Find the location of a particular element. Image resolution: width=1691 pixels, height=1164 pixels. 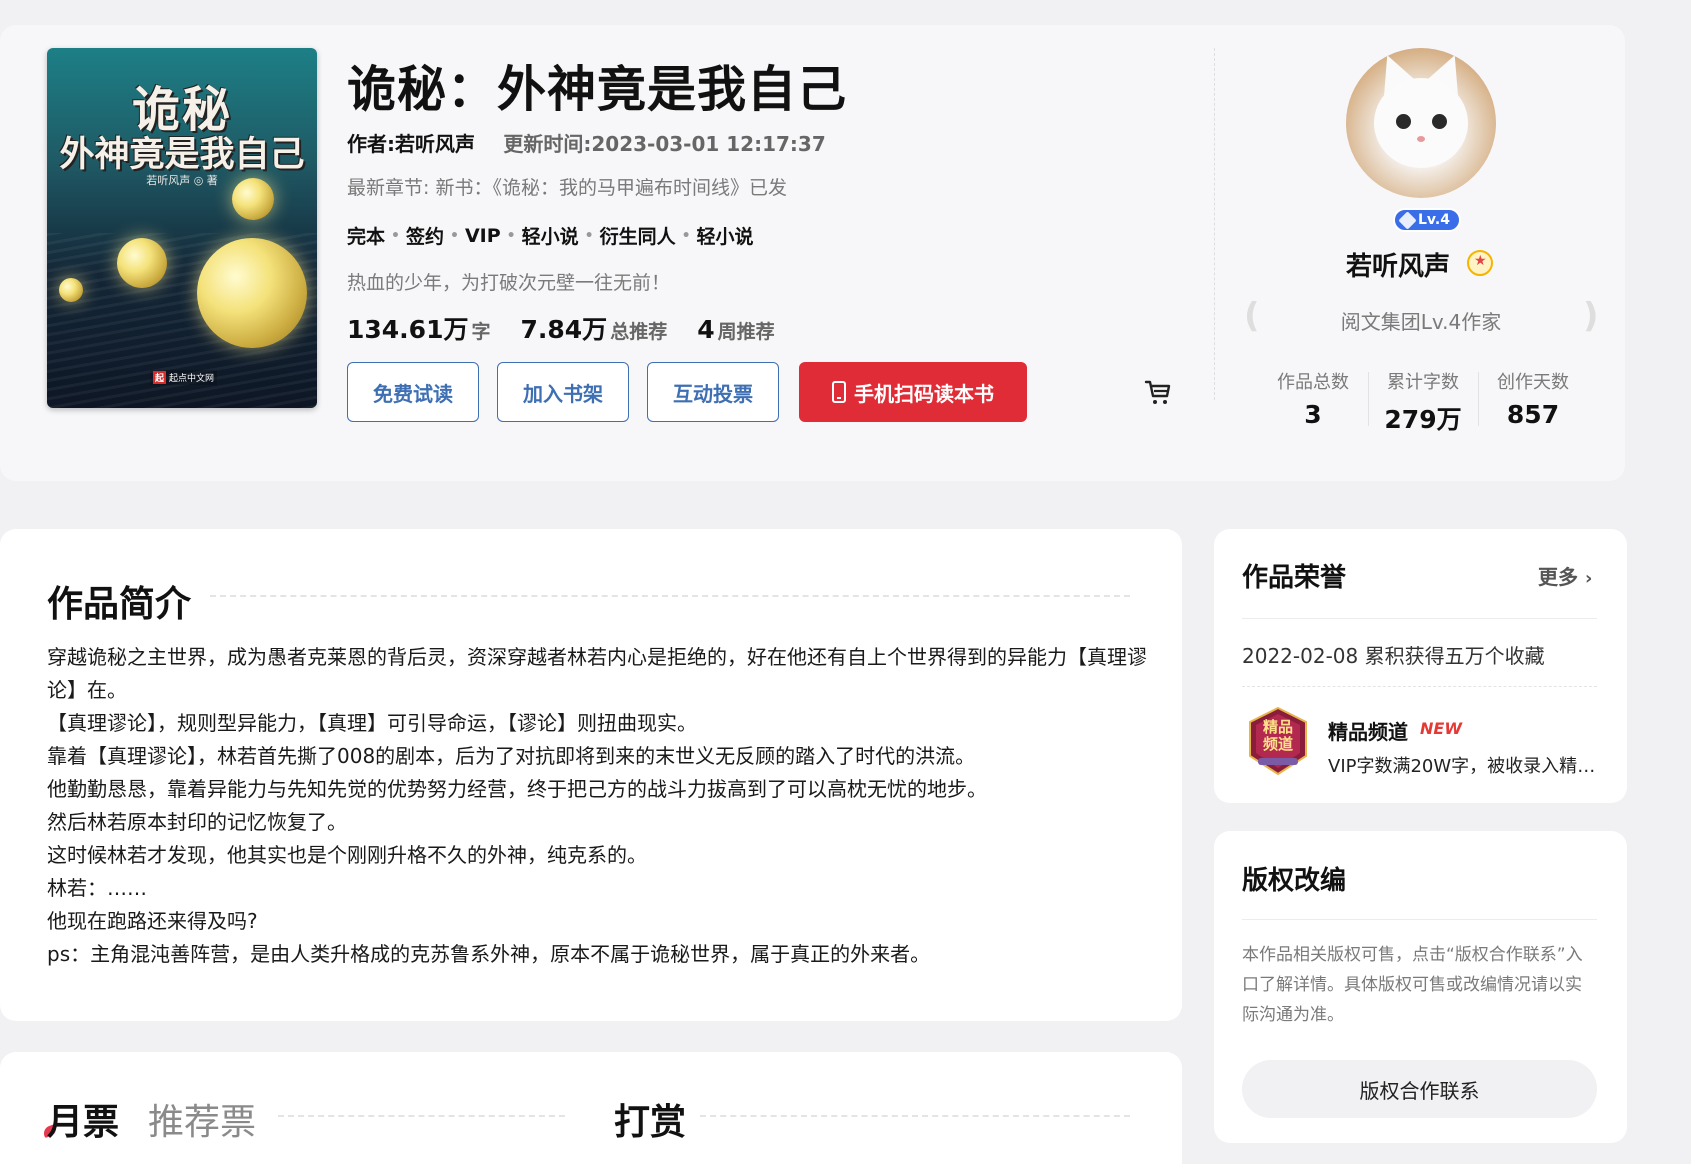

channel-desc: VIP字数满20W字，被收录入精品频道 is located at coordinates (1462, 766).